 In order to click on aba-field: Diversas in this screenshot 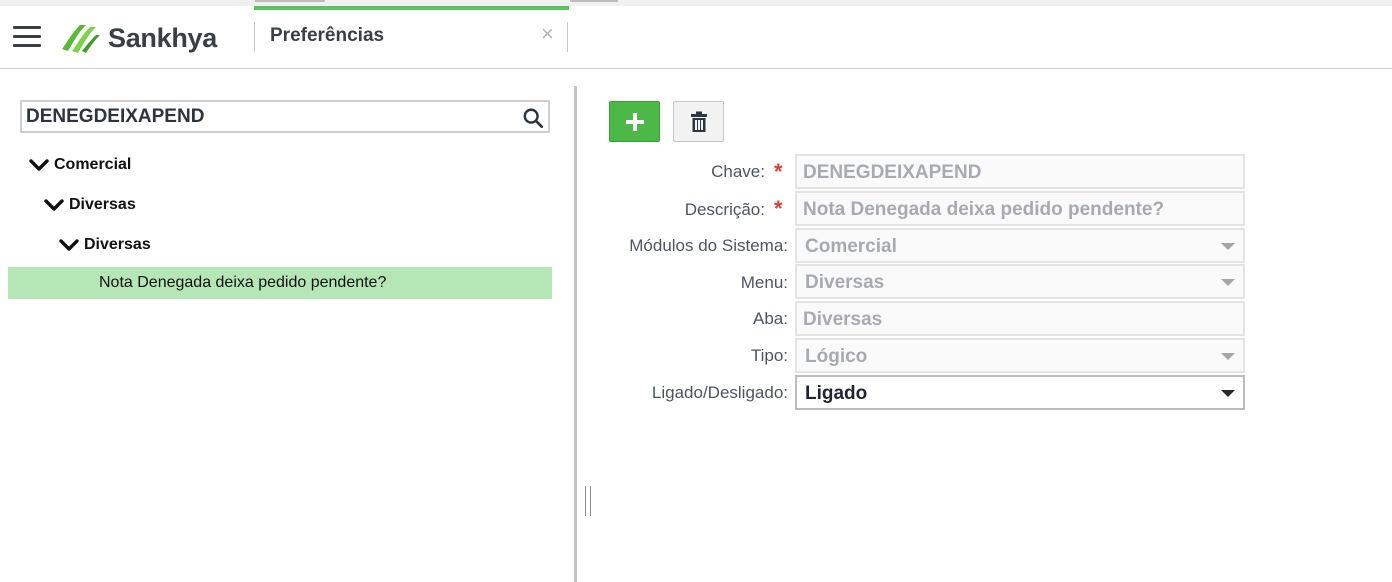, I will do `click(1020, 318)`.